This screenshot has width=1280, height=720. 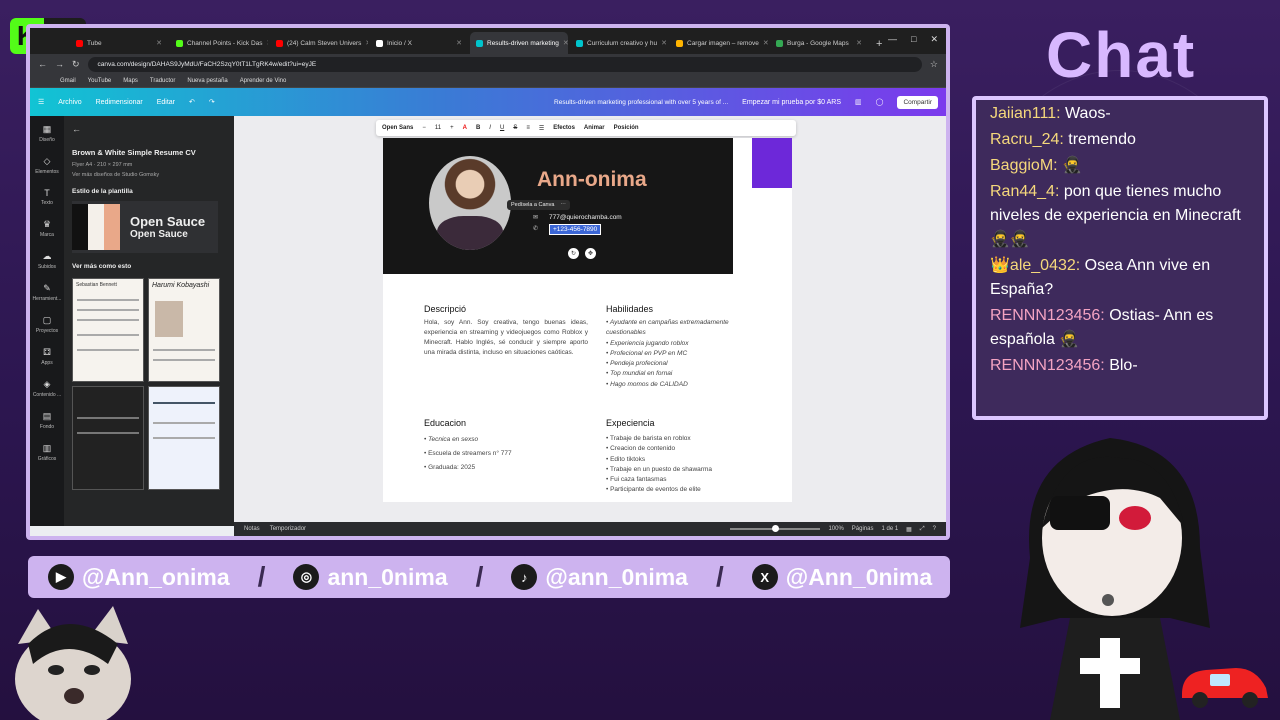 I want to click on new-tab-icon: +, so click(x=879, y=46).